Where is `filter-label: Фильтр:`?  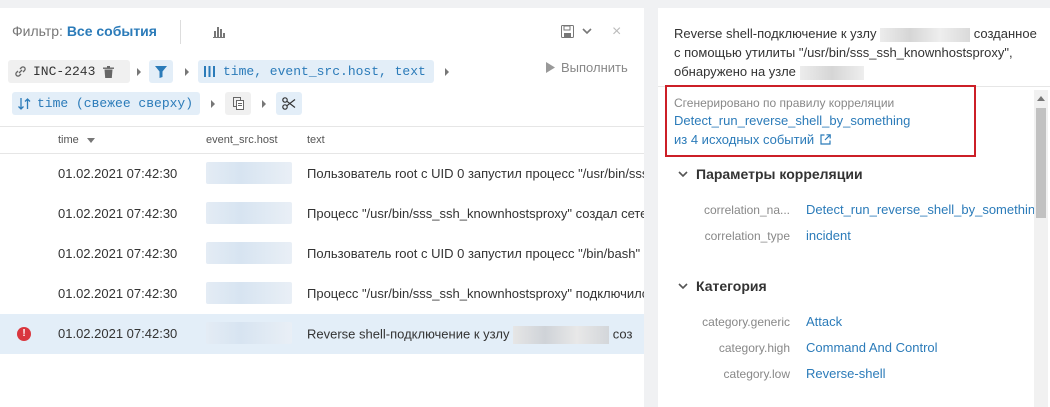
filter-label: Фильтр: is located at coordinates (37, 31).